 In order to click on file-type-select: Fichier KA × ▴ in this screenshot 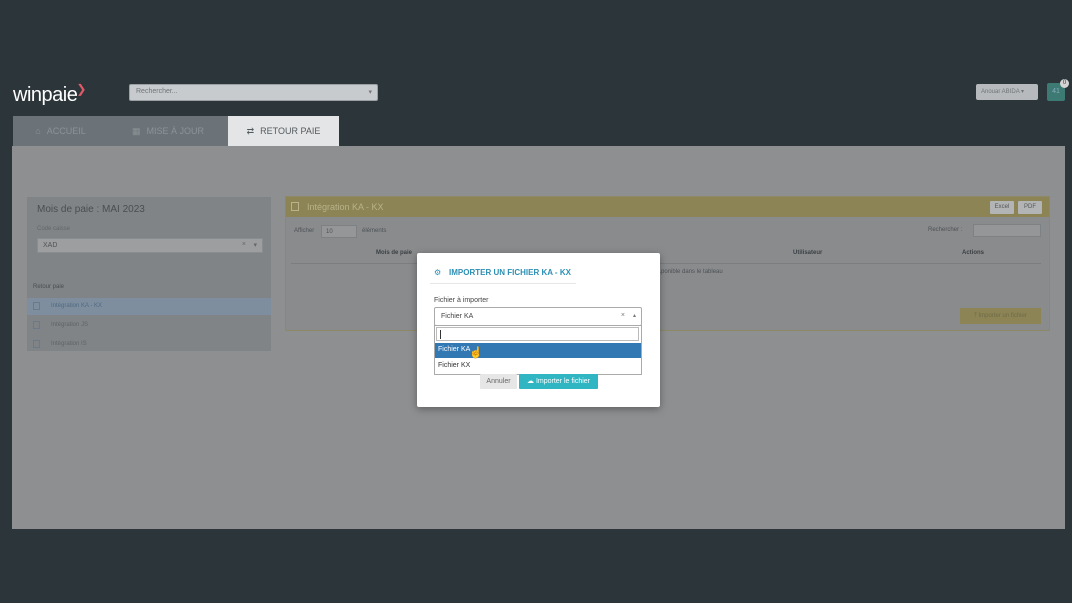, I will do `click(538, 316)`.